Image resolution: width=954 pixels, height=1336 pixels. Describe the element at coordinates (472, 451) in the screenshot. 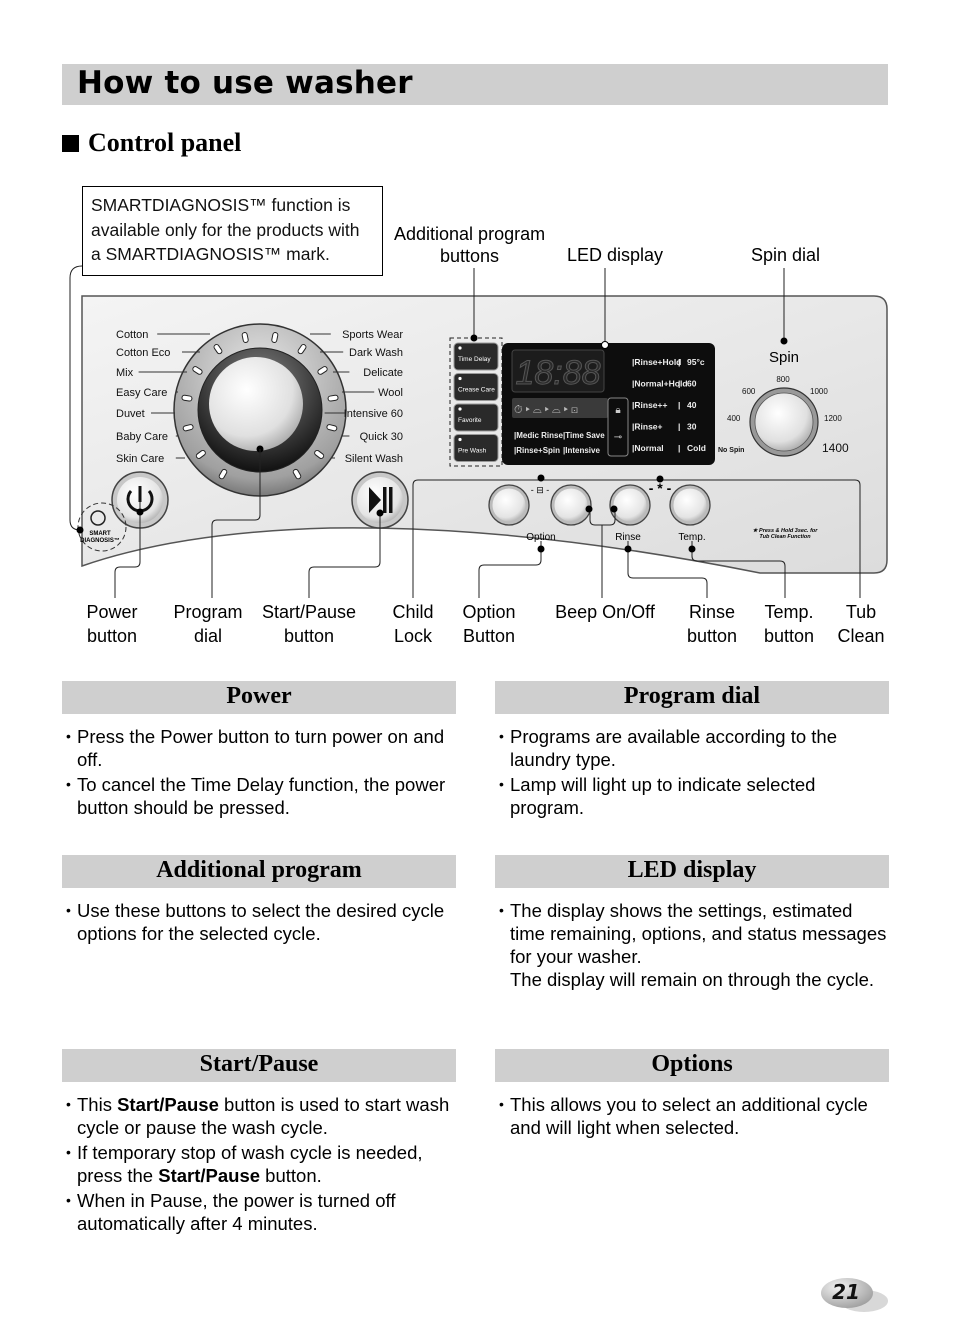

I see `additional-program-button-label: Pre Wash` at that location.